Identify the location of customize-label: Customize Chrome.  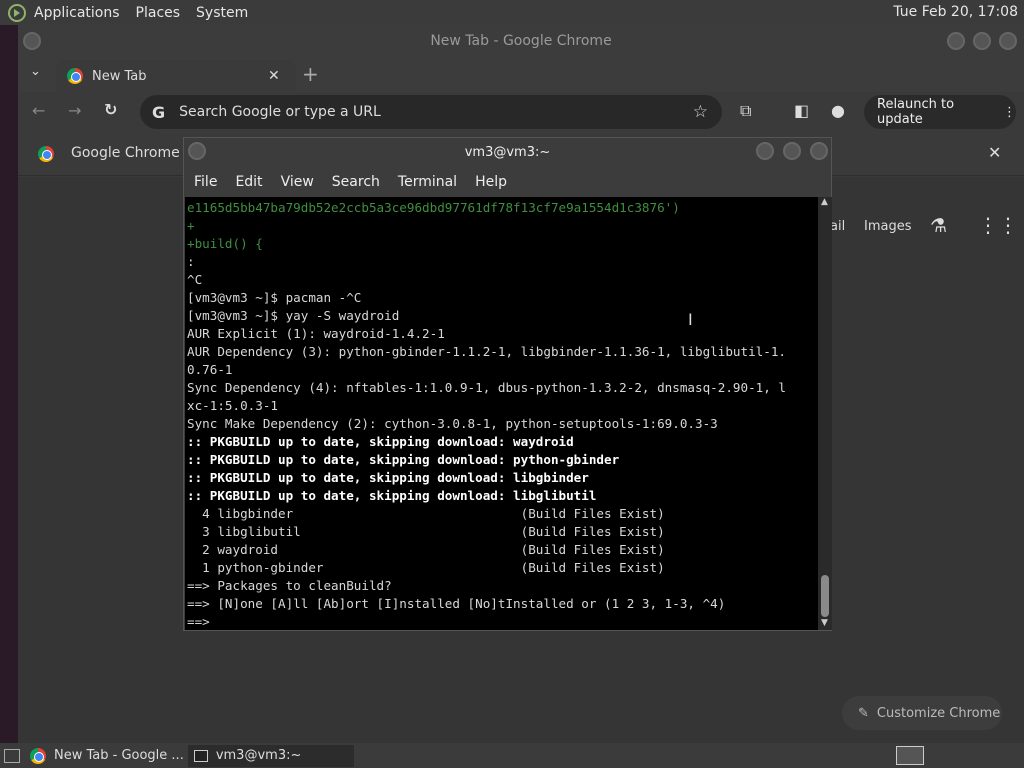
(938, 713).